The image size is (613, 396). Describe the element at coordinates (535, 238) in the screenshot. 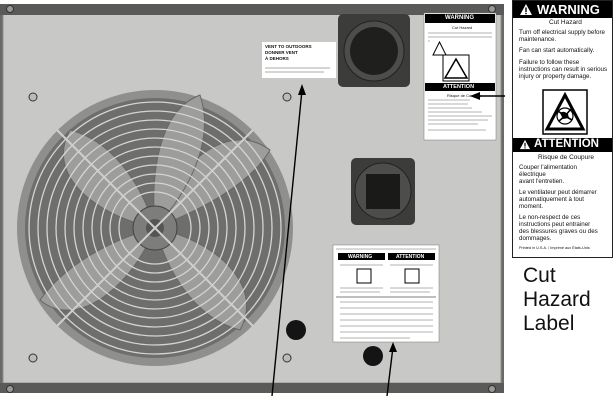

I see `fr-line-10: dommages.` at that location.